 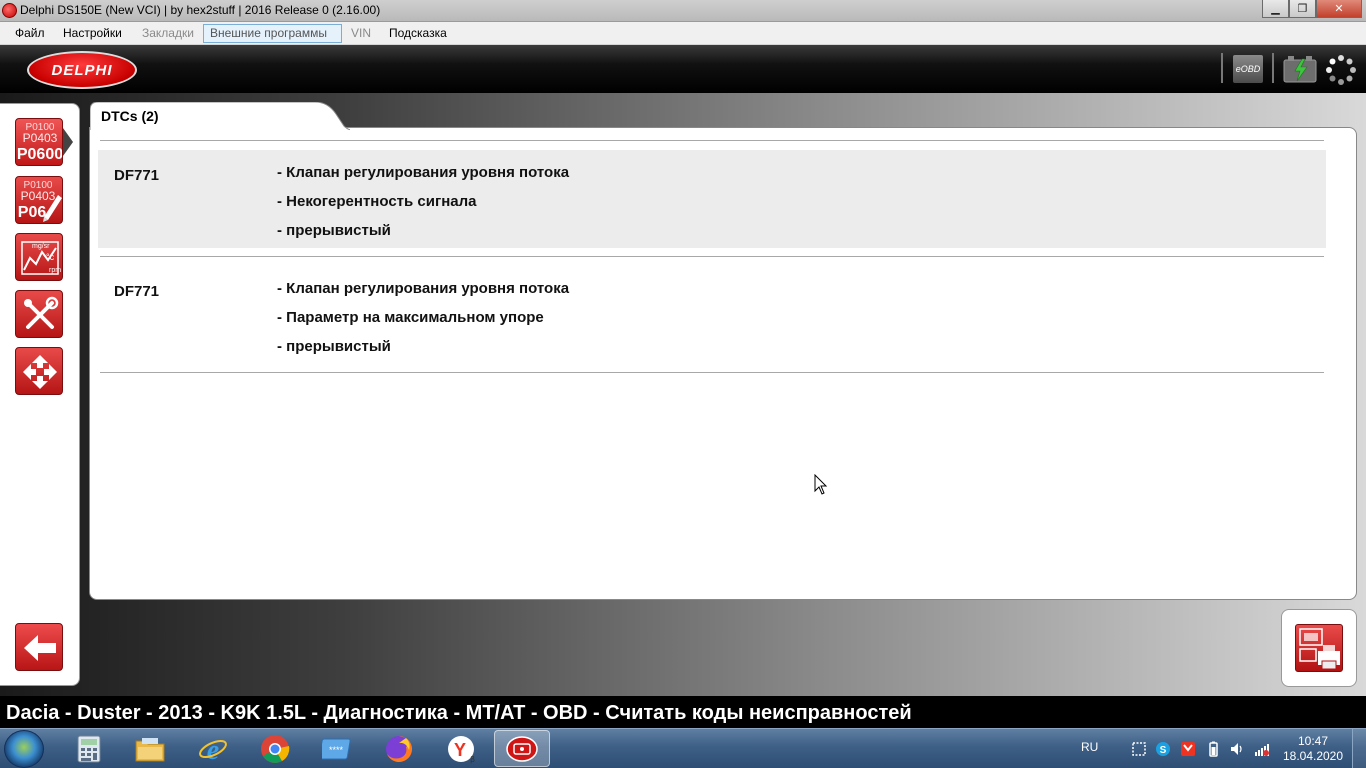 What do you see at coordinates (30, 33) in the screenshot?
I see `menu-file: Файл` at bounding box center [30, 33].